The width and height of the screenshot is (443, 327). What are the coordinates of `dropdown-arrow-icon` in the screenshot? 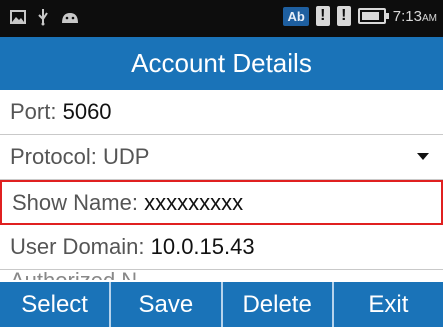 It's located at (423, 156).